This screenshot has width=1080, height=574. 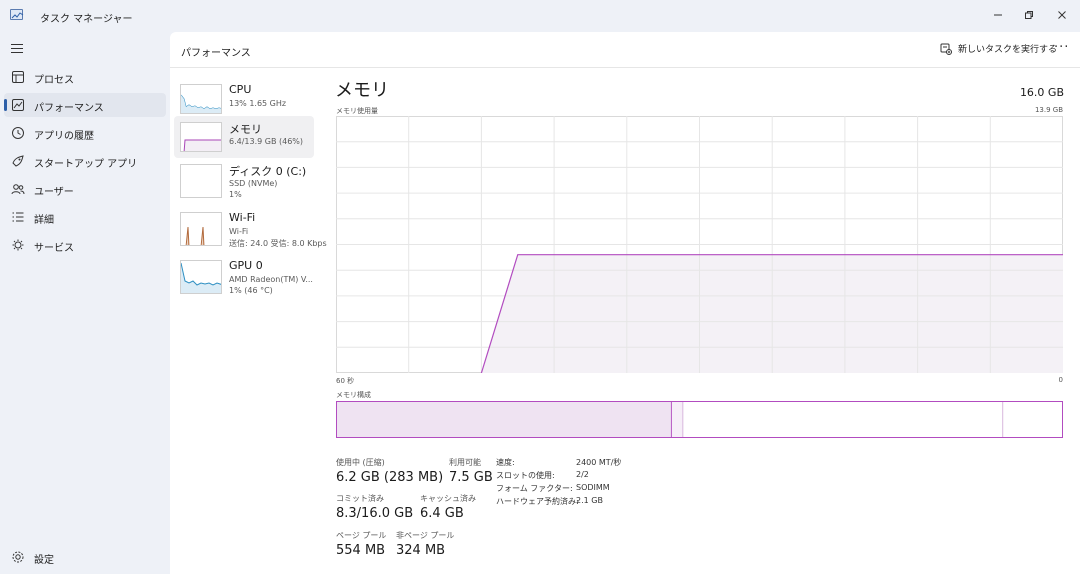 What do you see at coordinates (201, 99) in the screenshot?
I see `cpu-thumbnail-graph` at bounding box center [201, 99].